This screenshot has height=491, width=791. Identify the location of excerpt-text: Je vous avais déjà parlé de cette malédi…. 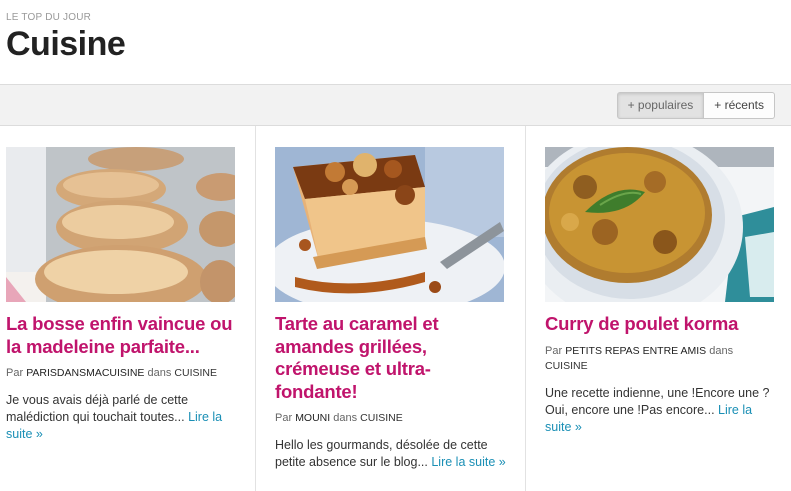
(97, 408).